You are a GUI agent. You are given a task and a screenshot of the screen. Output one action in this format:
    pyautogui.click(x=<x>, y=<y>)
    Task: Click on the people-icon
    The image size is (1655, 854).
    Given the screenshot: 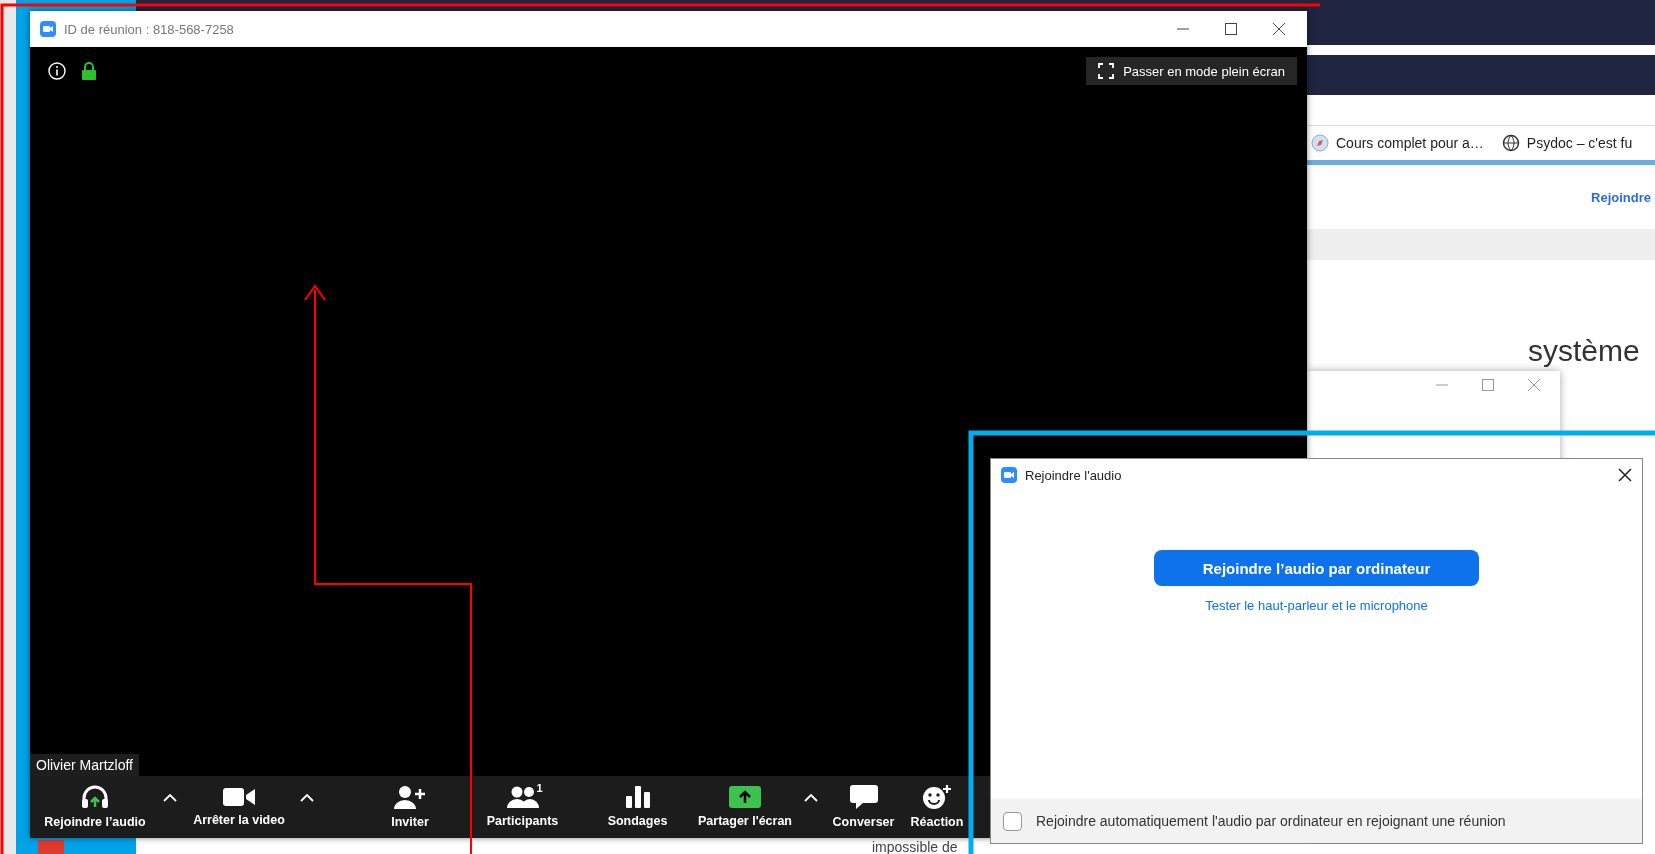 What is the action you would take?
    pyautogui.click(x=522, y=797)
    